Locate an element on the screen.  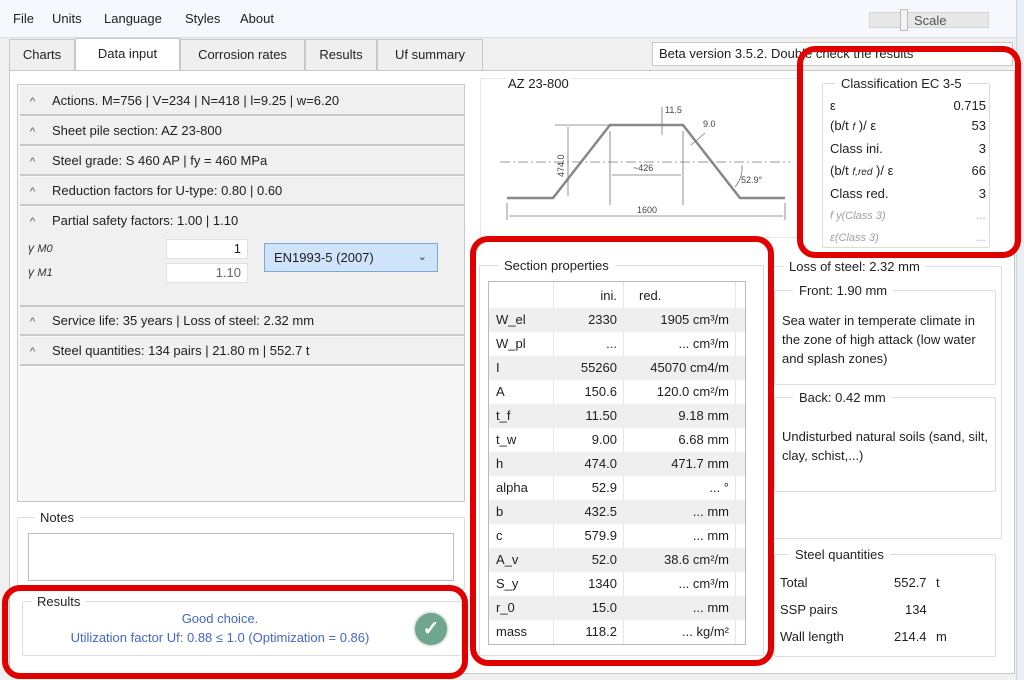
wall-length-label: Wall length is located at coordinates (812, 636).